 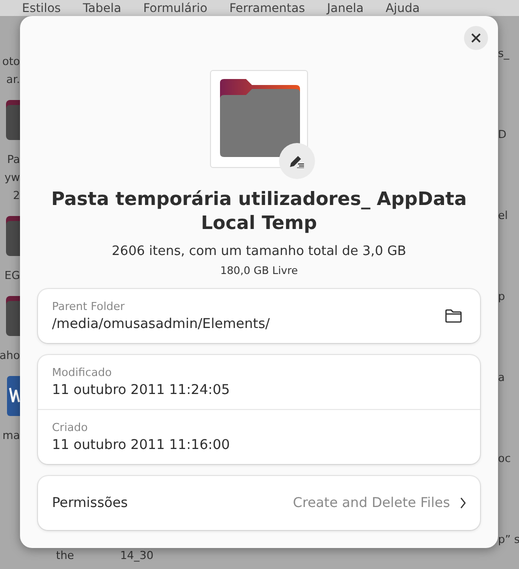 What do you see at coordinates (141, 445) in the screenshot?
I see `field-value: 11 outubro 2011 11:16:00` at bounding box center [141, 445].